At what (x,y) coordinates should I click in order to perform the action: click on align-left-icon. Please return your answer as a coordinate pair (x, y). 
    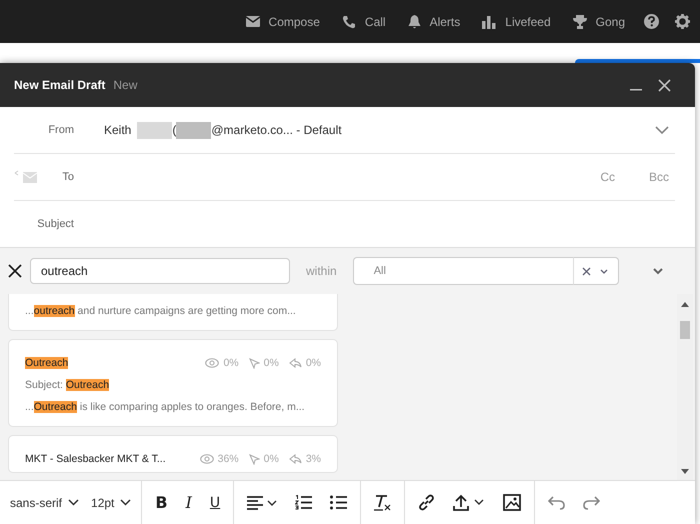
    Looking at the image, I should click on (262, 503).